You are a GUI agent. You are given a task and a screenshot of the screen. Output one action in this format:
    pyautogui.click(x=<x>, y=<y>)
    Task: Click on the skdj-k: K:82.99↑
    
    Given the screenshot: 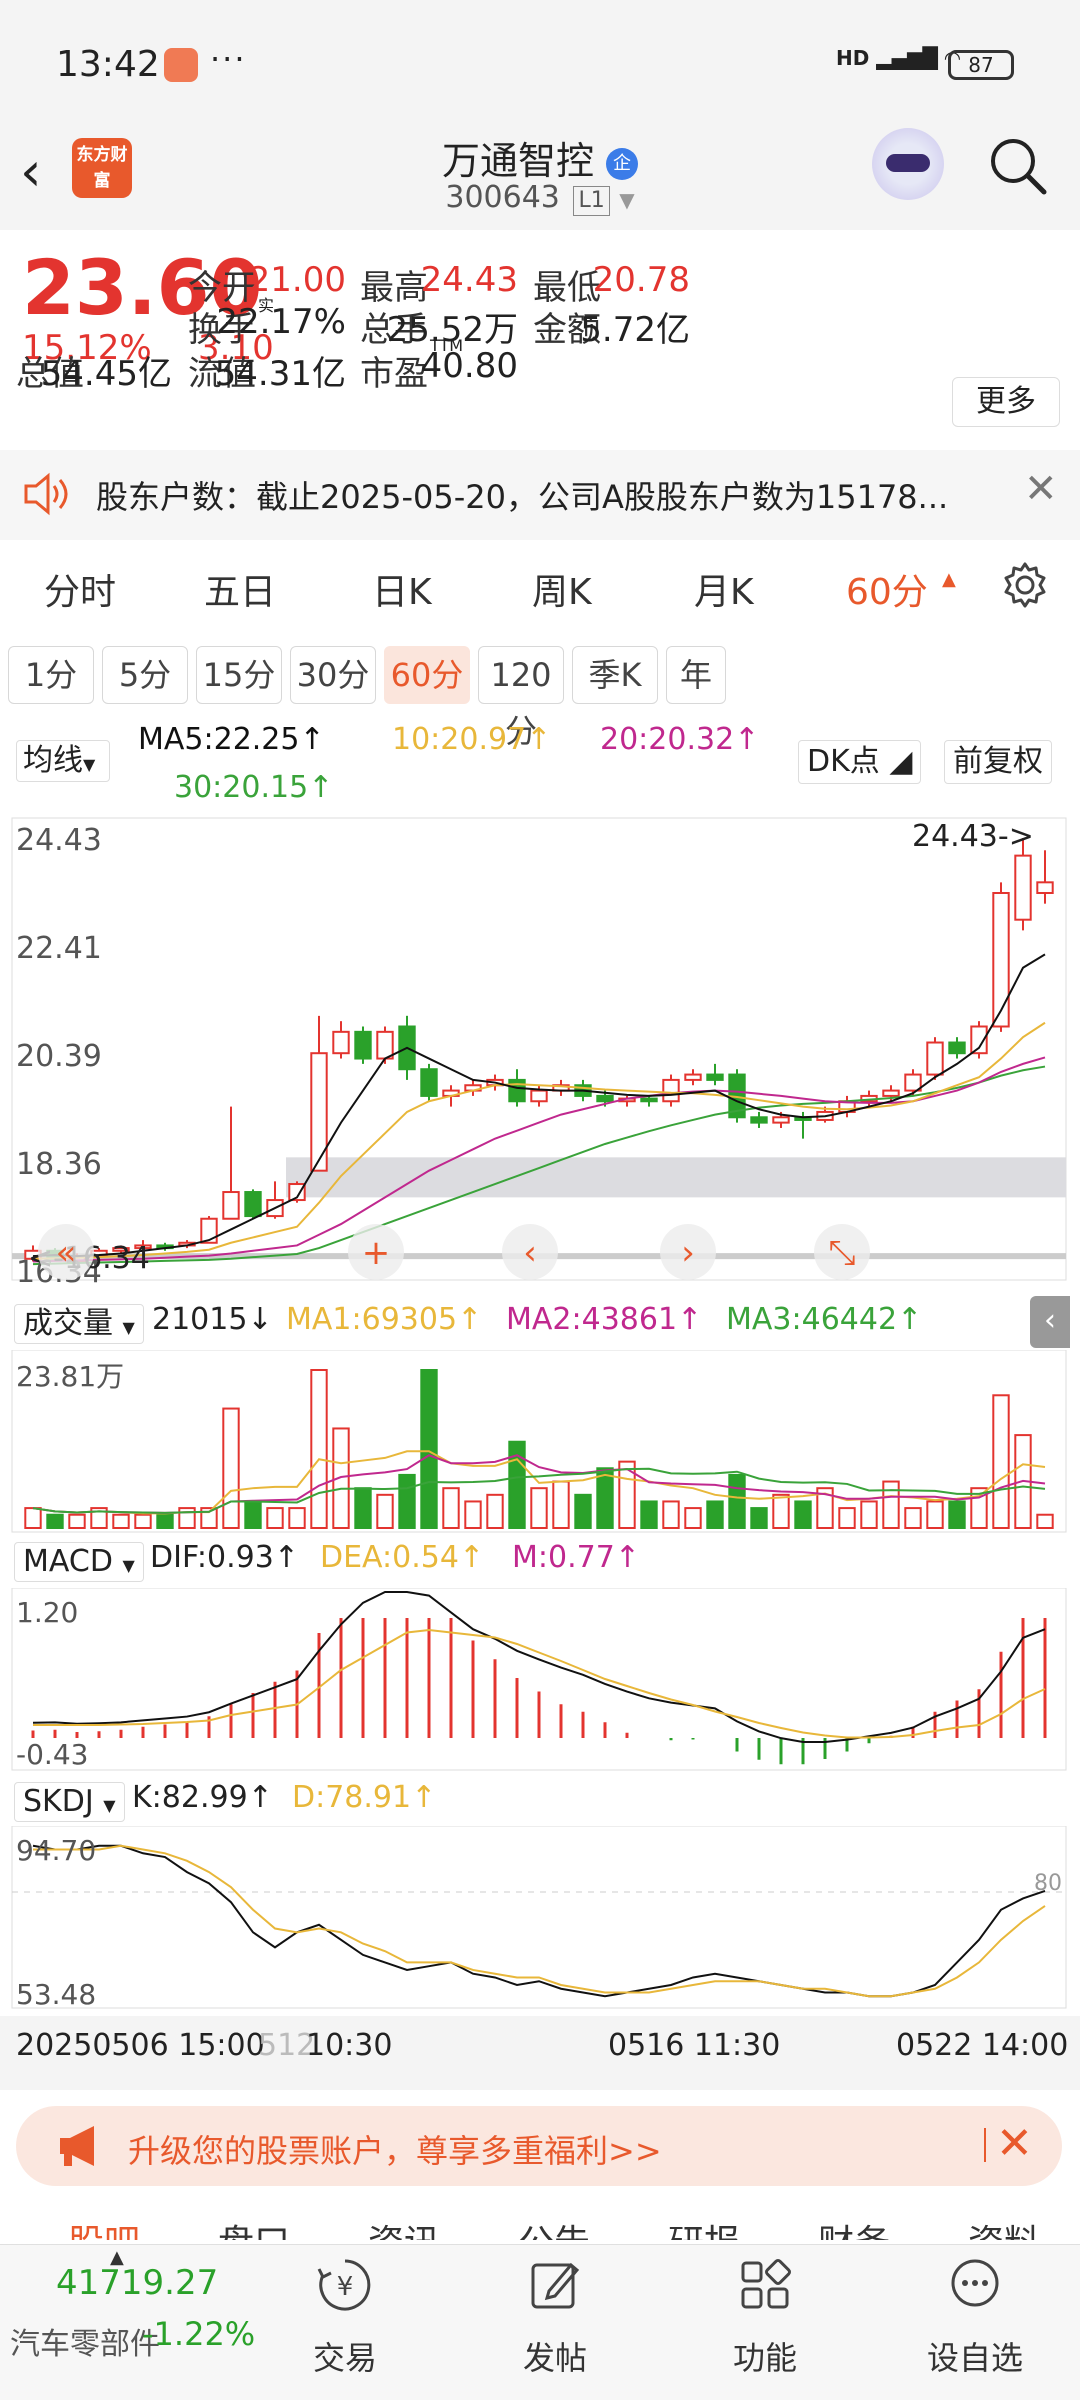 What is the action you would take?
    pyautogui.click(x=202, y=1797)
    